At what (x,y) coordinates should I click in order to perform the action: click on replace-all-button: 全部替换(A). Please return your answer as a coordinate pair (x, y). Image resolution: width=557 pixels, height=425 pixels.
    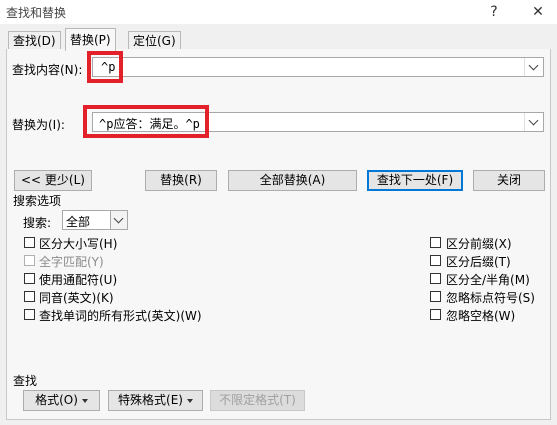
    Looking at the image, I should click on (292, 180).